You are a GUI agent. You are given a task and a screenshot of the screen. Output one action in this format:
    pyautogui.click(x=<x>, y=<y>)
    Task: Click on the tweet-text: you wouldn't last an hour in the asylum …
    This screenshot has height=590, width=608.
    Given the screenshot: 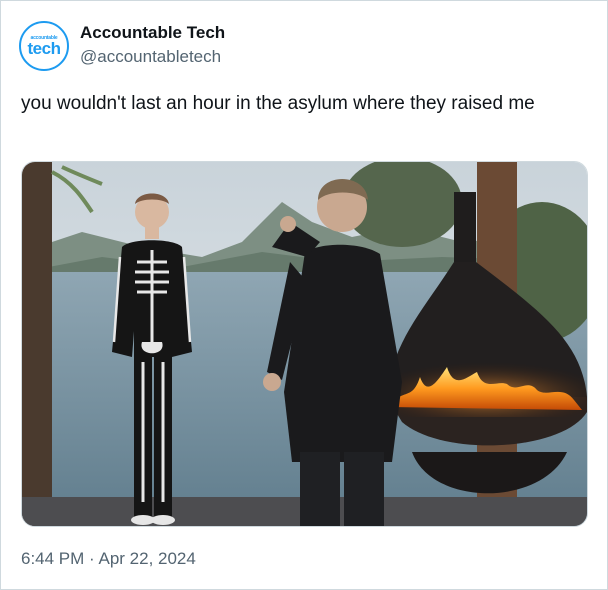 What is the action you would take?
    pyautogui.click(x=278, y=103)
    